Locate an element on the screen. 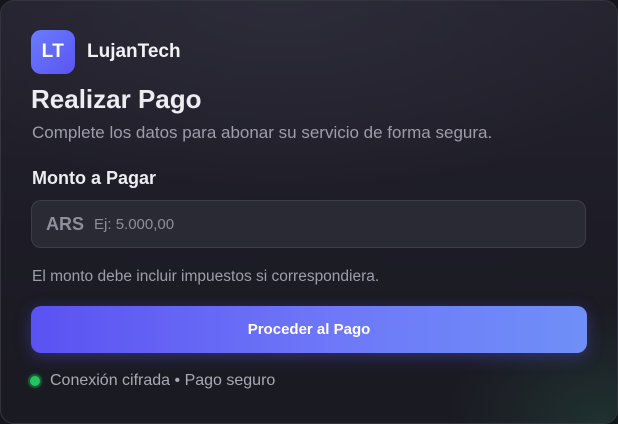 The width and height of the screenshot is (618, 424). brand-header: LT LujanTech is located at coordinates (106, 52).